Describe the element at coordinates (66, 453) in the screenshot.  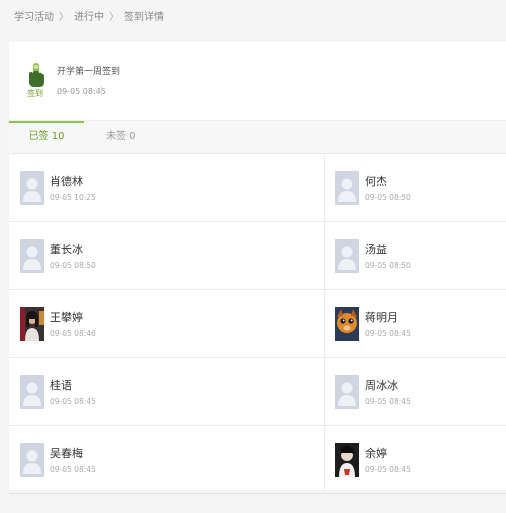
I see `member-name: 吴春梅` at that location.